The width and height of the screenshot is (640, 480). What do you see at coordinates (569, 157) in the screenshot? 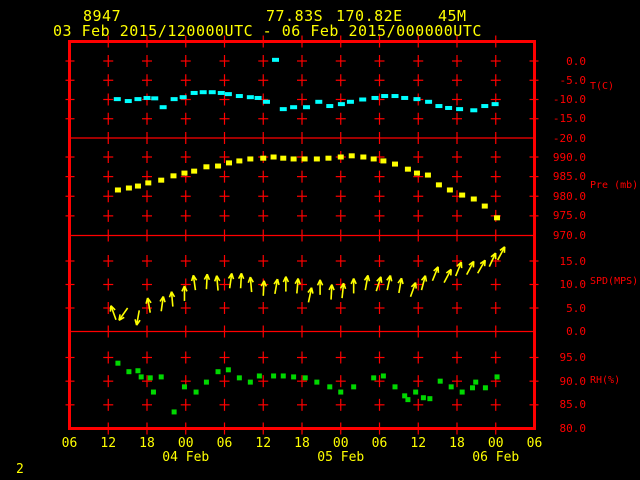
I see `y-axis-label-pressure: 990.0` at bounding box center [569, 157].